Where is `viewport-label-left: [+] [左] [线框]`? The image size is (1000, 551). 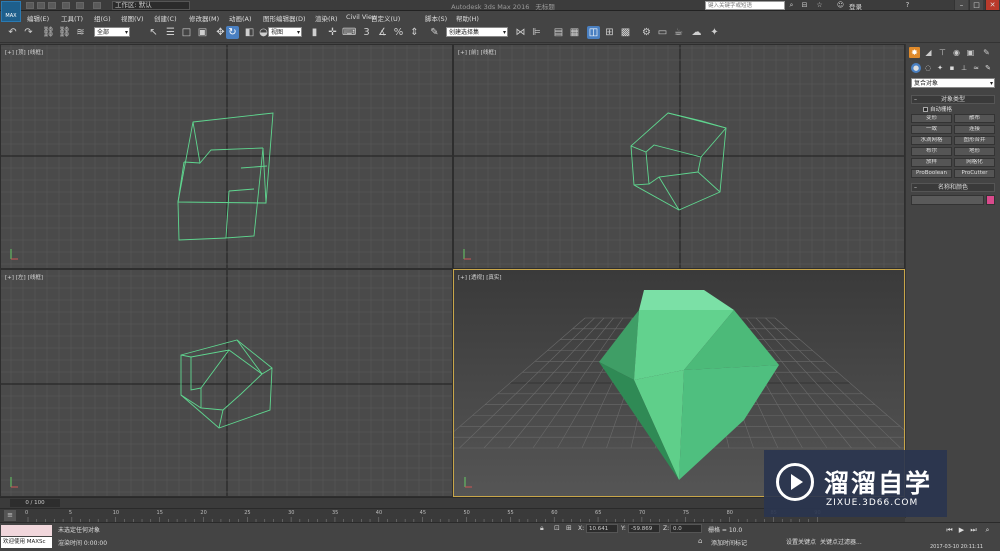
viewport-label-left: [+] [左] [线框] is located at coordinates (25, 277).